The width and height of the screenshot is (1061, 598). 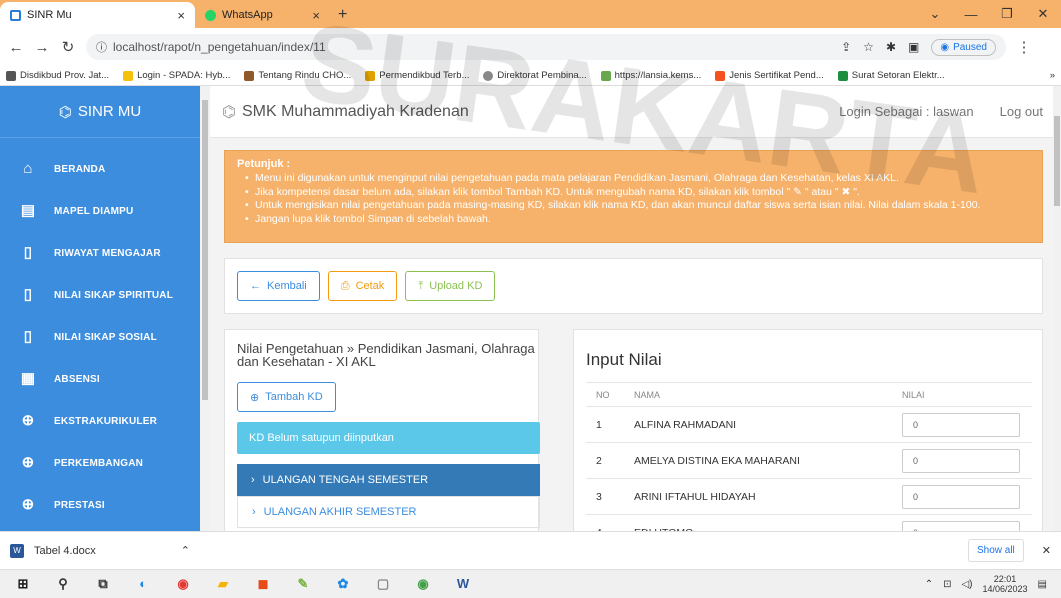 What do you see at coordinates (423, 584) in the screenshot?
I see `chrome-profile-icon: ◉` at bounding box center [423, 584].